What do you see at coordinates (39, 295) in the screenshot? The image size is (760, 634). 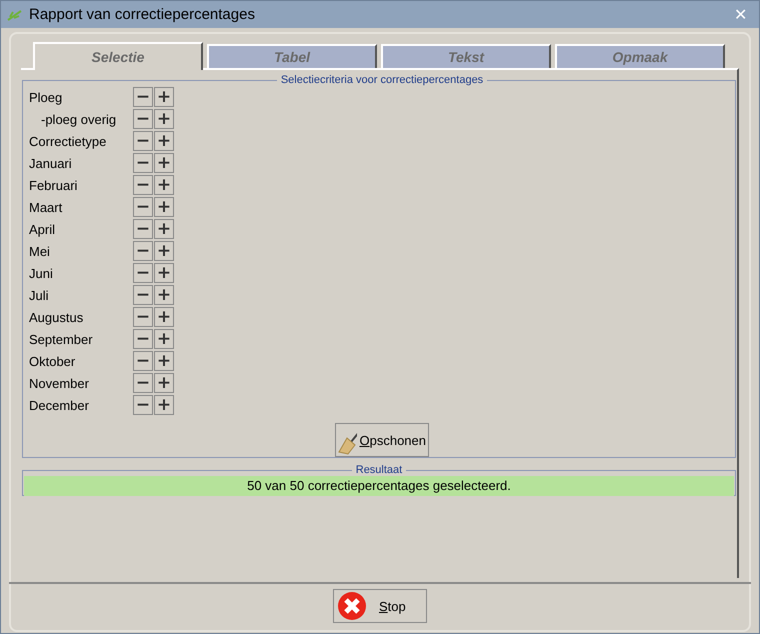 I see `criterion-label: Juli` at bounding box center [39, 295].